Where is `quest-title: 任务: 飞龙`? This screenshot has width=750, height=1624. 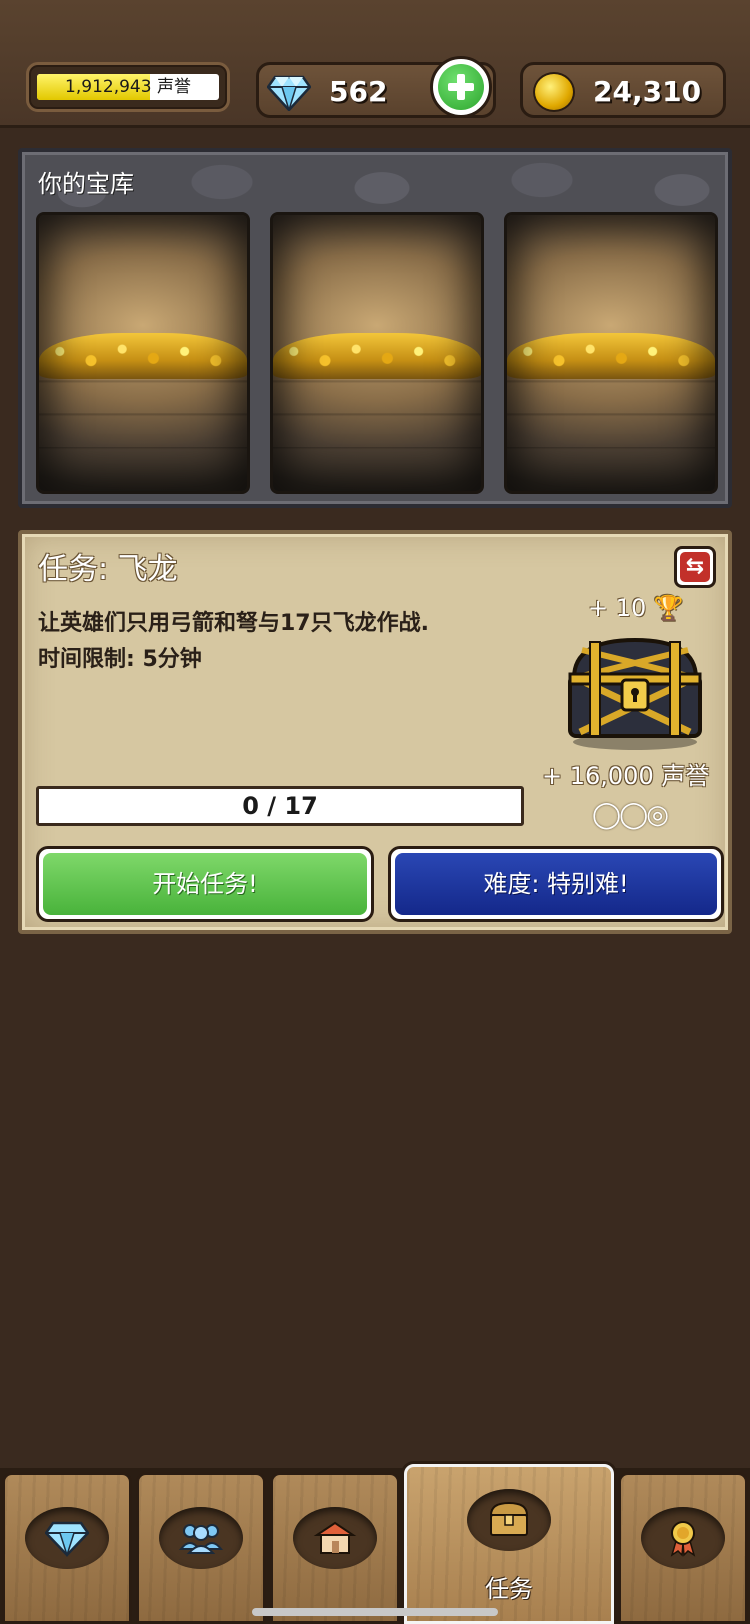
quest-title: 任务: 飞龙 is located at coordinates (108, 569).